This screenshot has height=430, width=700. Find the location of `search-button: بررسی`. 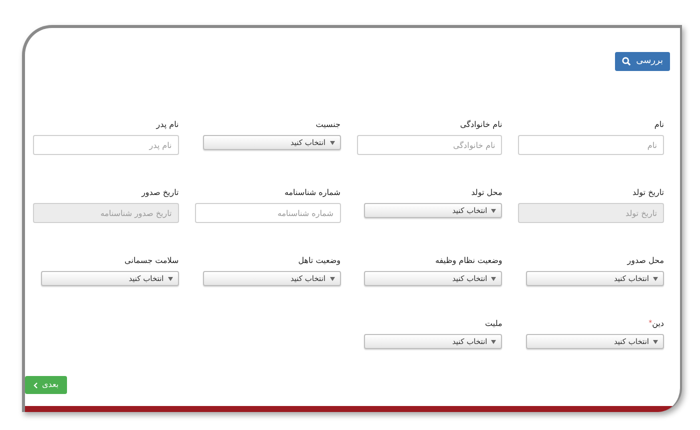

search-button: بررسی is located at coordinates (642, 61).